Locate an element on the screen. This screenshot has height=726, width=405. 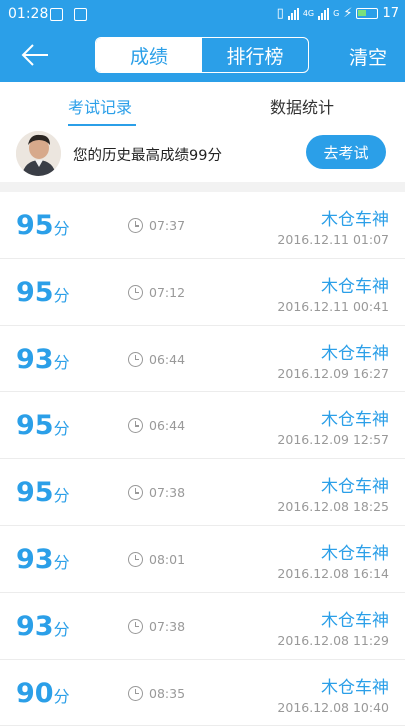
list-item: 95分 07:12 木仓车神 2016.12.11 00:41 is located at coordinates (202, 292).